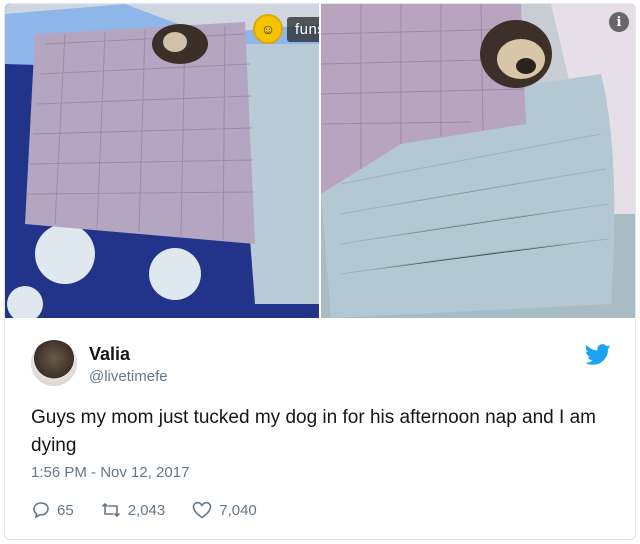  What do you see at coordinates (110, 510) in the screenshot?
I see `retweet-icon` at bounding box center [110, 510].